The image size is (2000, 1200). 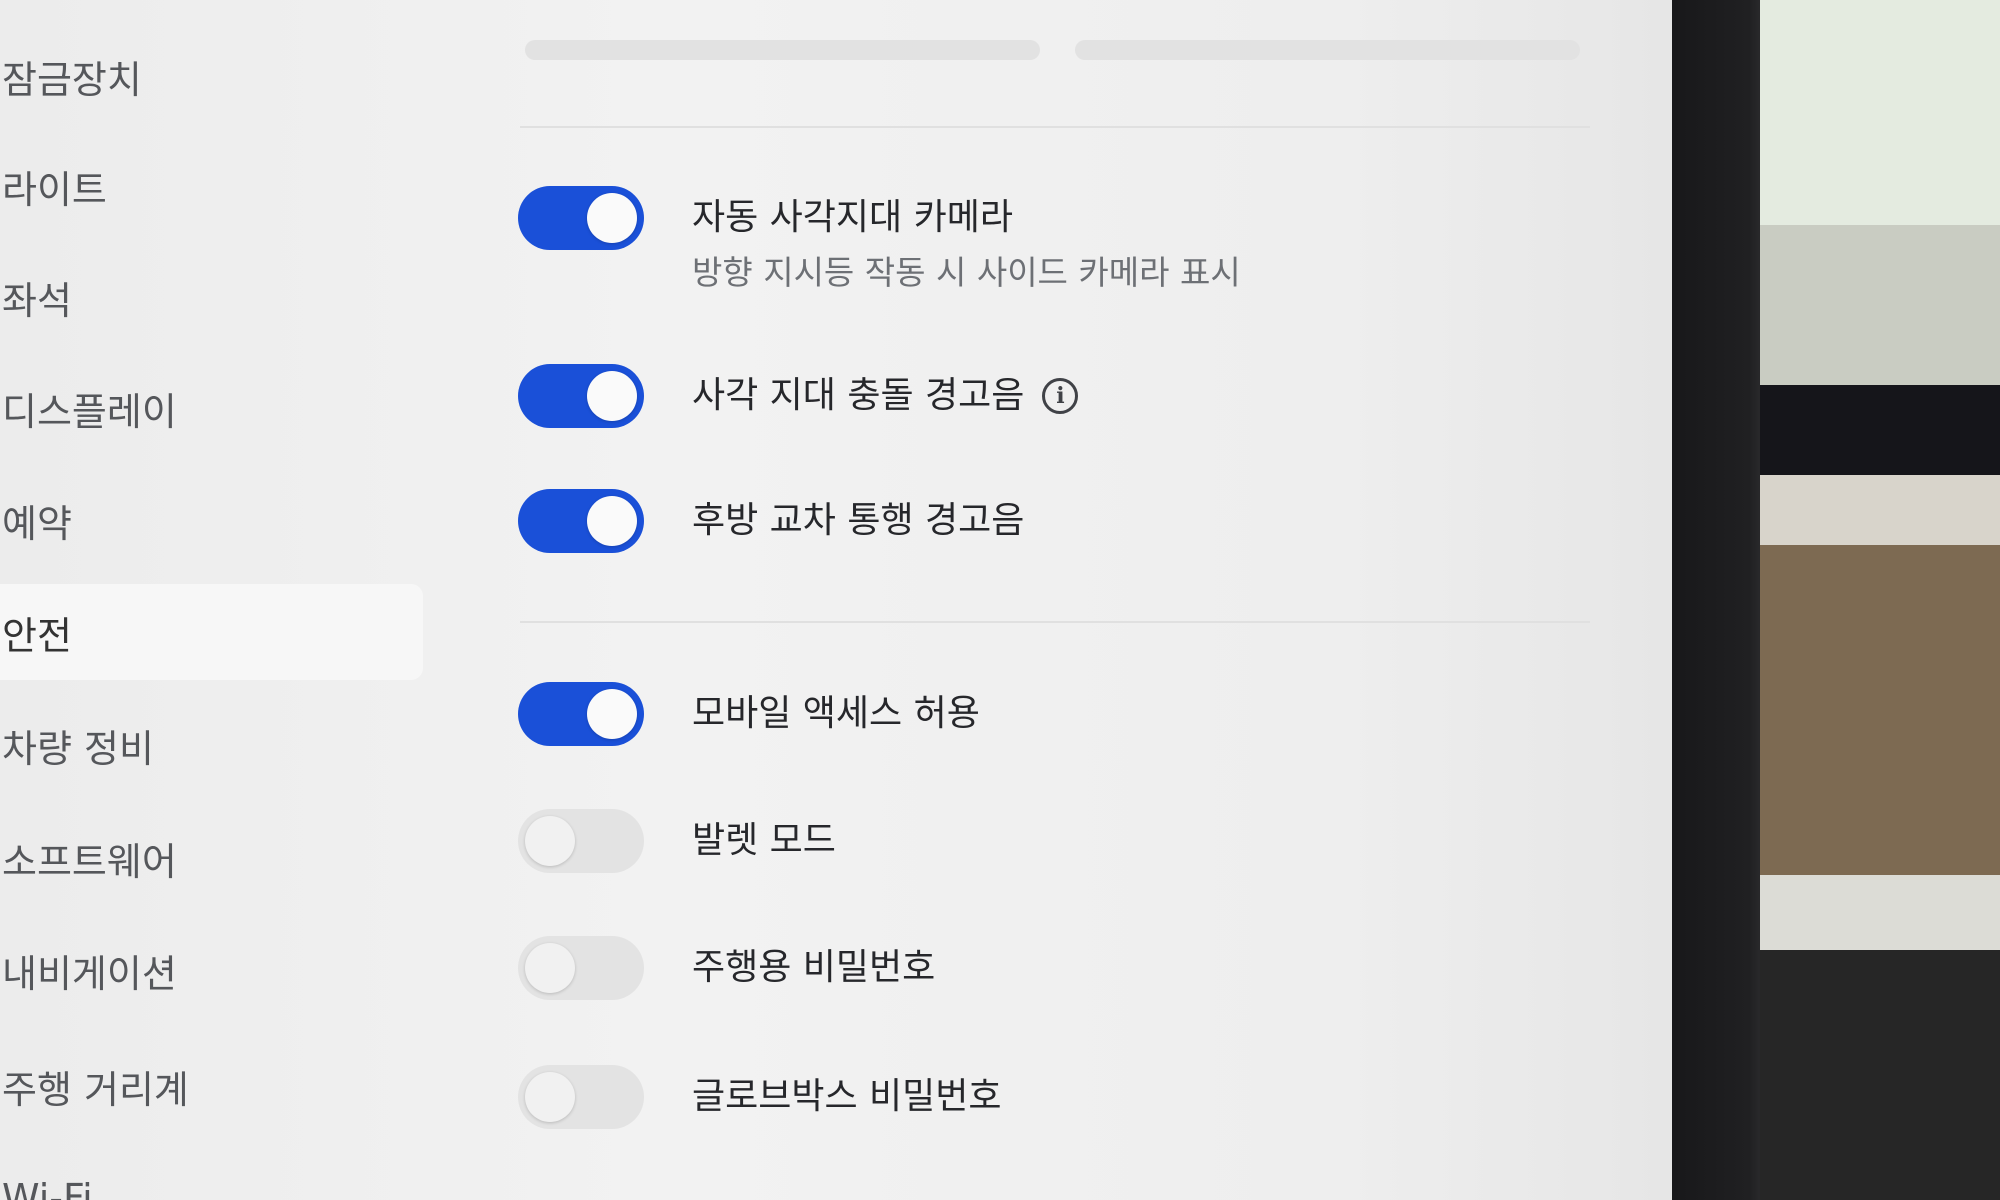 What do you see at coordinates (210, 408) in the screenshot?
I see `sidebar-item-display: 디스플레이` at bounding box center [210, 408].